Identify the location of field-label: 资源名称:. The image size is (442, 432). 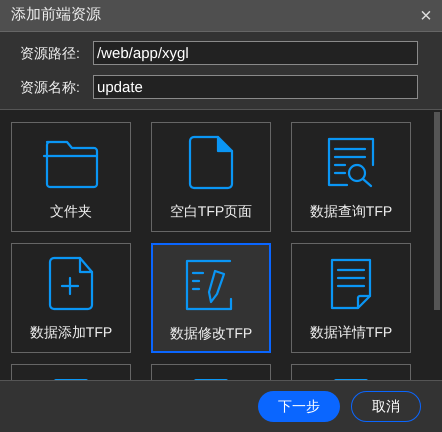
(50, 87).